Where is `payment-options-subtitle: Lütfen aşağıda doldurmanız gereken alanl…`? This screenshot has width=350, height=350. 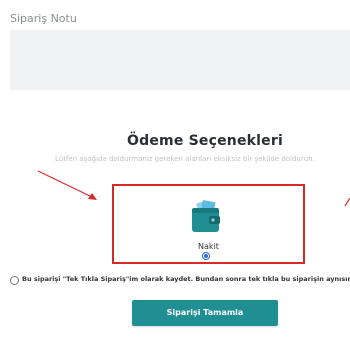
payment-options-subtitle: Lütfen aşağıda doldurmanız gereken alanl… is located at coordinates (185, 159).